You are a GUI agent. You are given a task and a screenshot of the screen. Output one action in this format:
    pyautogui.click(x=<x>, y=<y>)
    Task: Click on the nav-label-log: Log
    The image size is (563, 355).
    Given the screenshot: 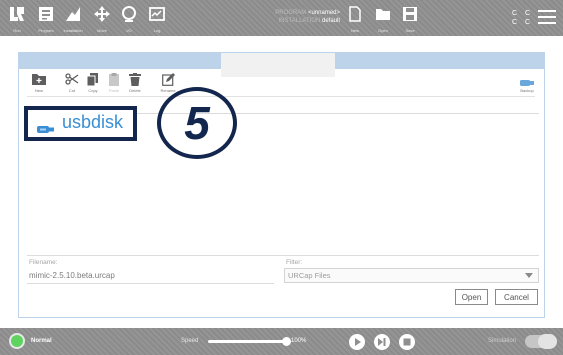 What is the action you would take?
    pyautogui.click(x=157, y=30)
    